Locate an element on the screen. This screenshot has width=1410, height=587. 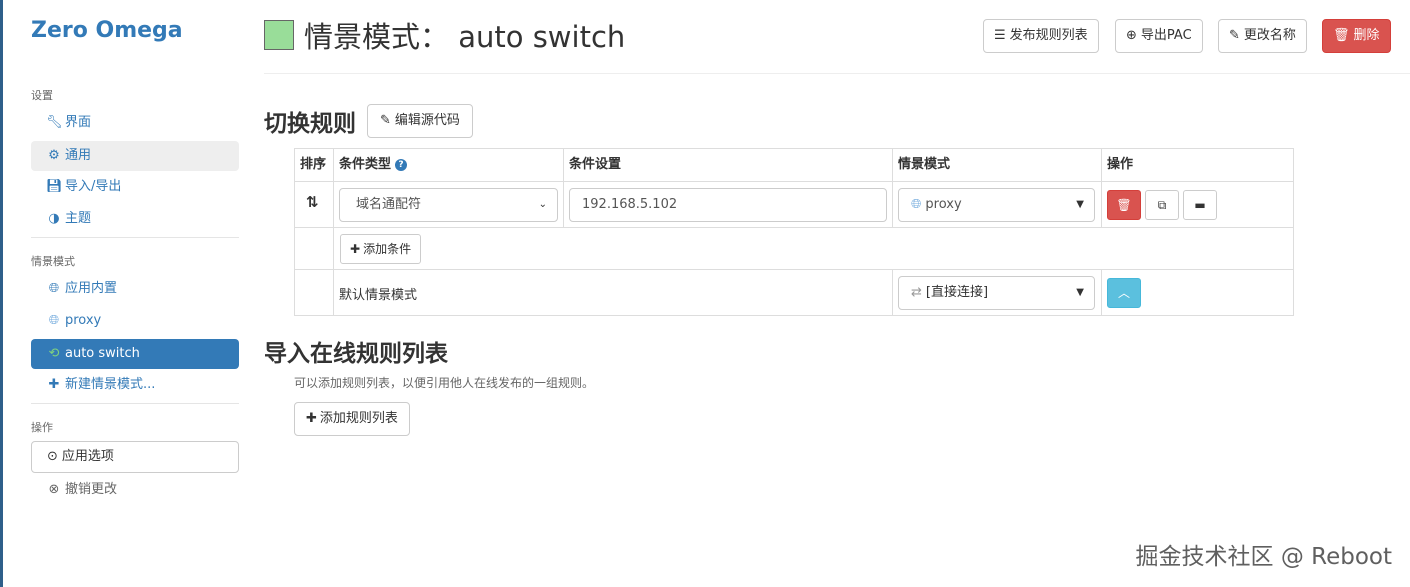
check-circle-icon: ⊙ is located at coordinates (52, 456).